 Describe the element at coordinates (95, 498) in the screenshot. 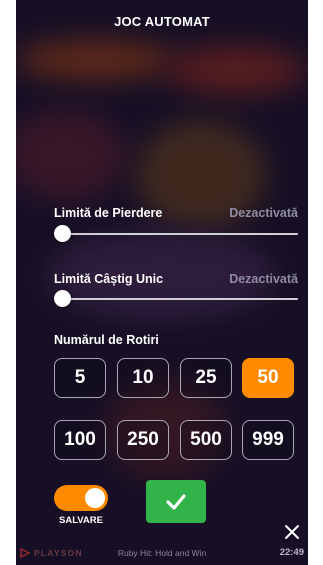

I see `save-toggle-knob` at that location.